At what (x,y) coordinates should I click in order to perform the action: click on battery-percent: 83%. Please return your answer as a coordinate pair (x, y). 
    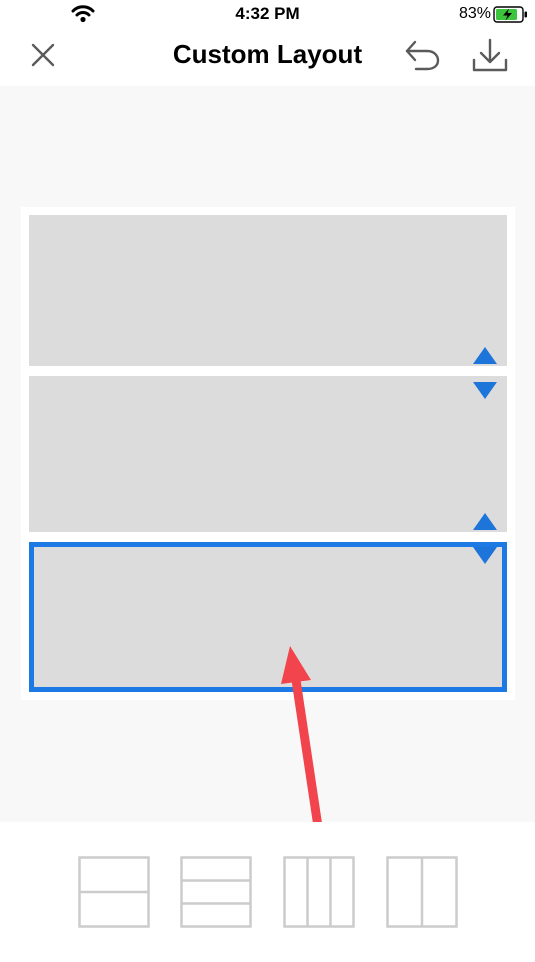
    Looking at the image, I should click on (474, 13).